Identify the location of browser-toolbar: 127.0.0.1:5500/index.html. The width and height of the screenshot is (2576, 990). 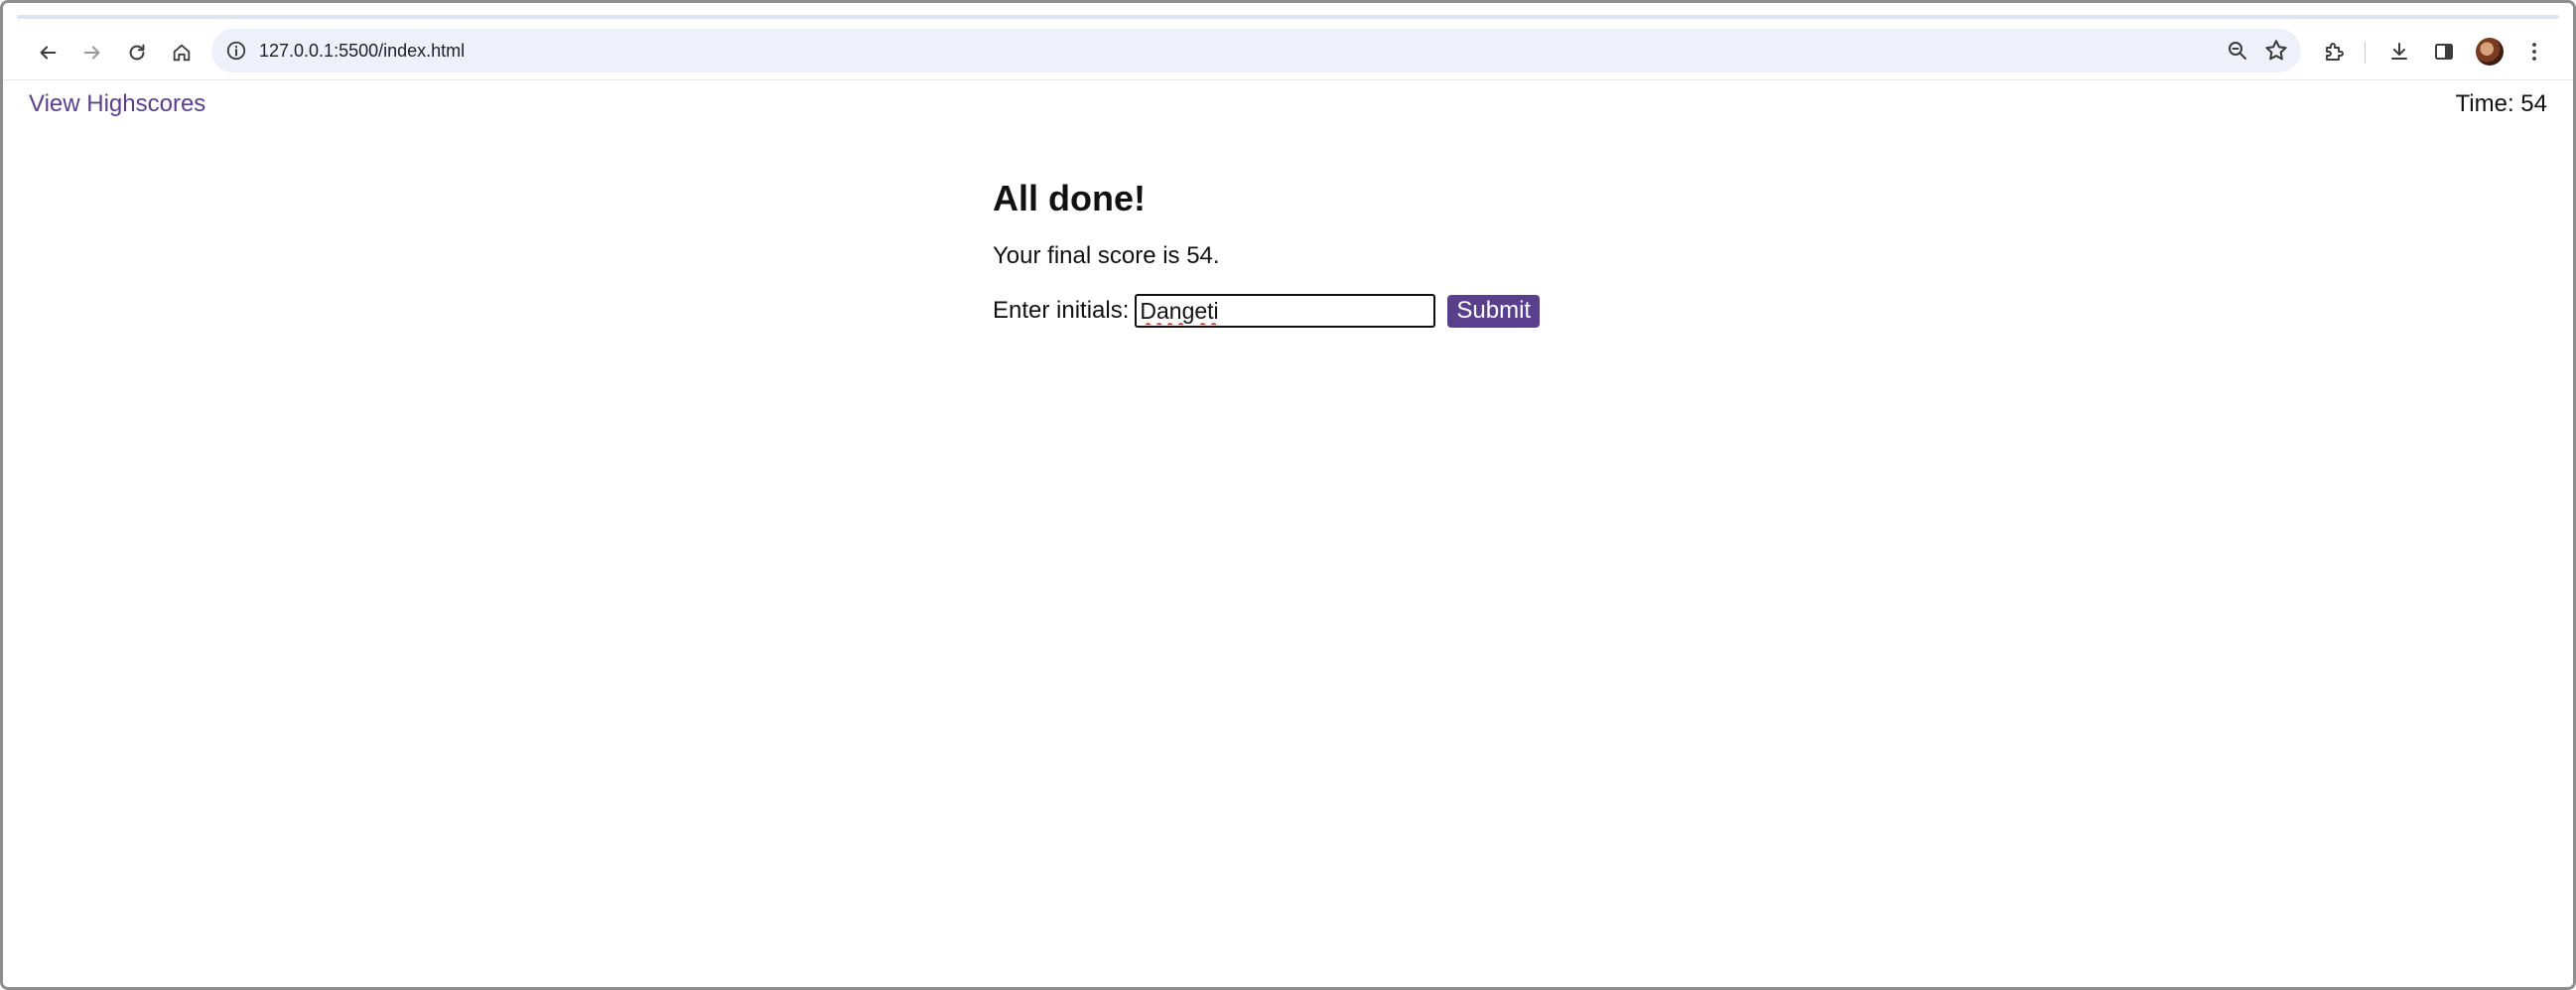
(1288, 51).